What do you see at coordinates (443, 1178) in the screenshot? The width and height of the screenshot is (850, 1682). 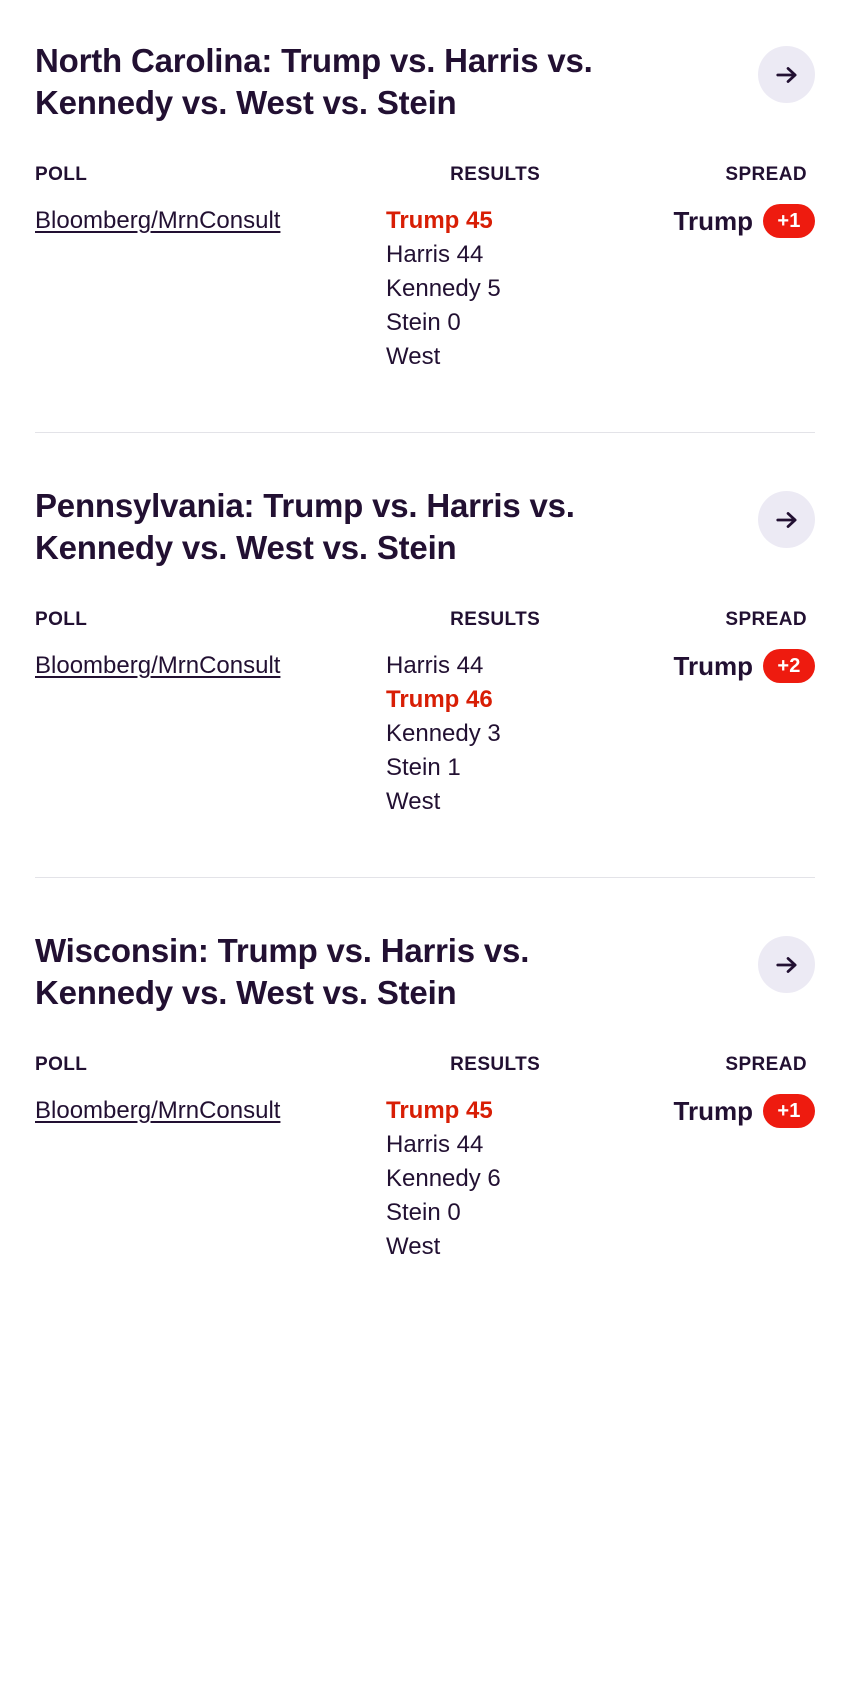 I see `result-line: Kennedy 6` at bounding box center [443, 1178].